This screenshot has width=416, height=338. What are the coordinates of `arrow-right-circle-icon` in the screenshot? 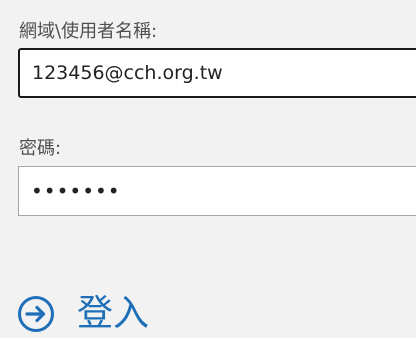 It's located at (36, 314).